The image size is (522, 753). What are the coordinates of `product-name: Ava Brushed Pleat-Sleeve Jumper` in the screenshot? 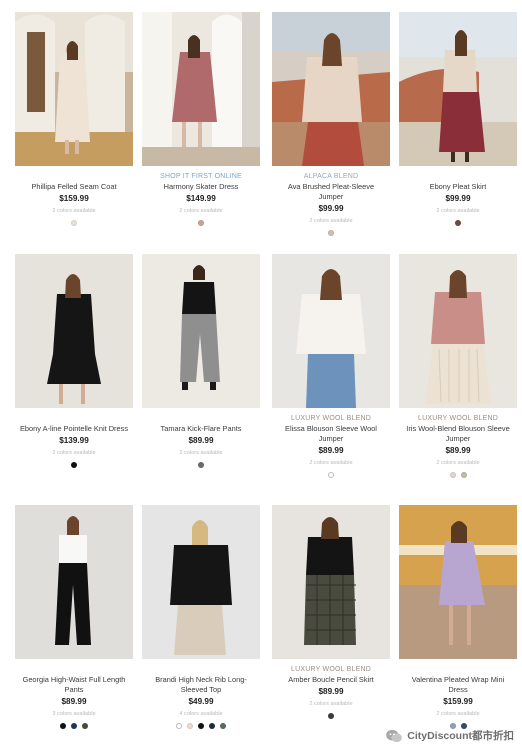 It's located at (331, 192).